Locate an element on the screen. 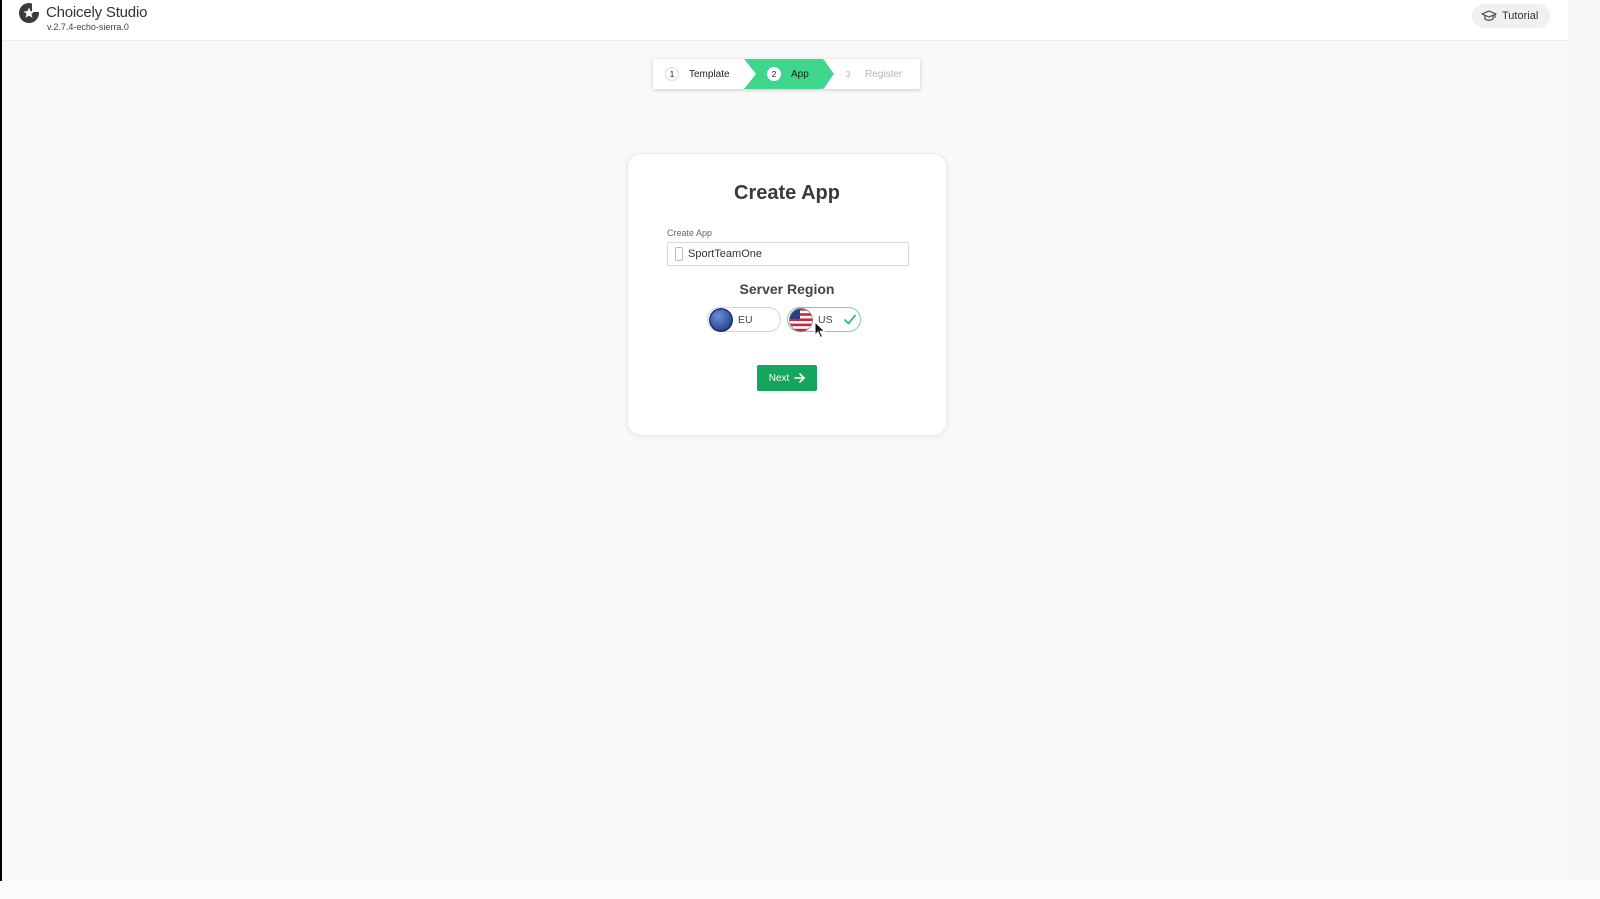 The image size is (1600, 899). step-register: 3 Register is located at coordinates (871, 74).